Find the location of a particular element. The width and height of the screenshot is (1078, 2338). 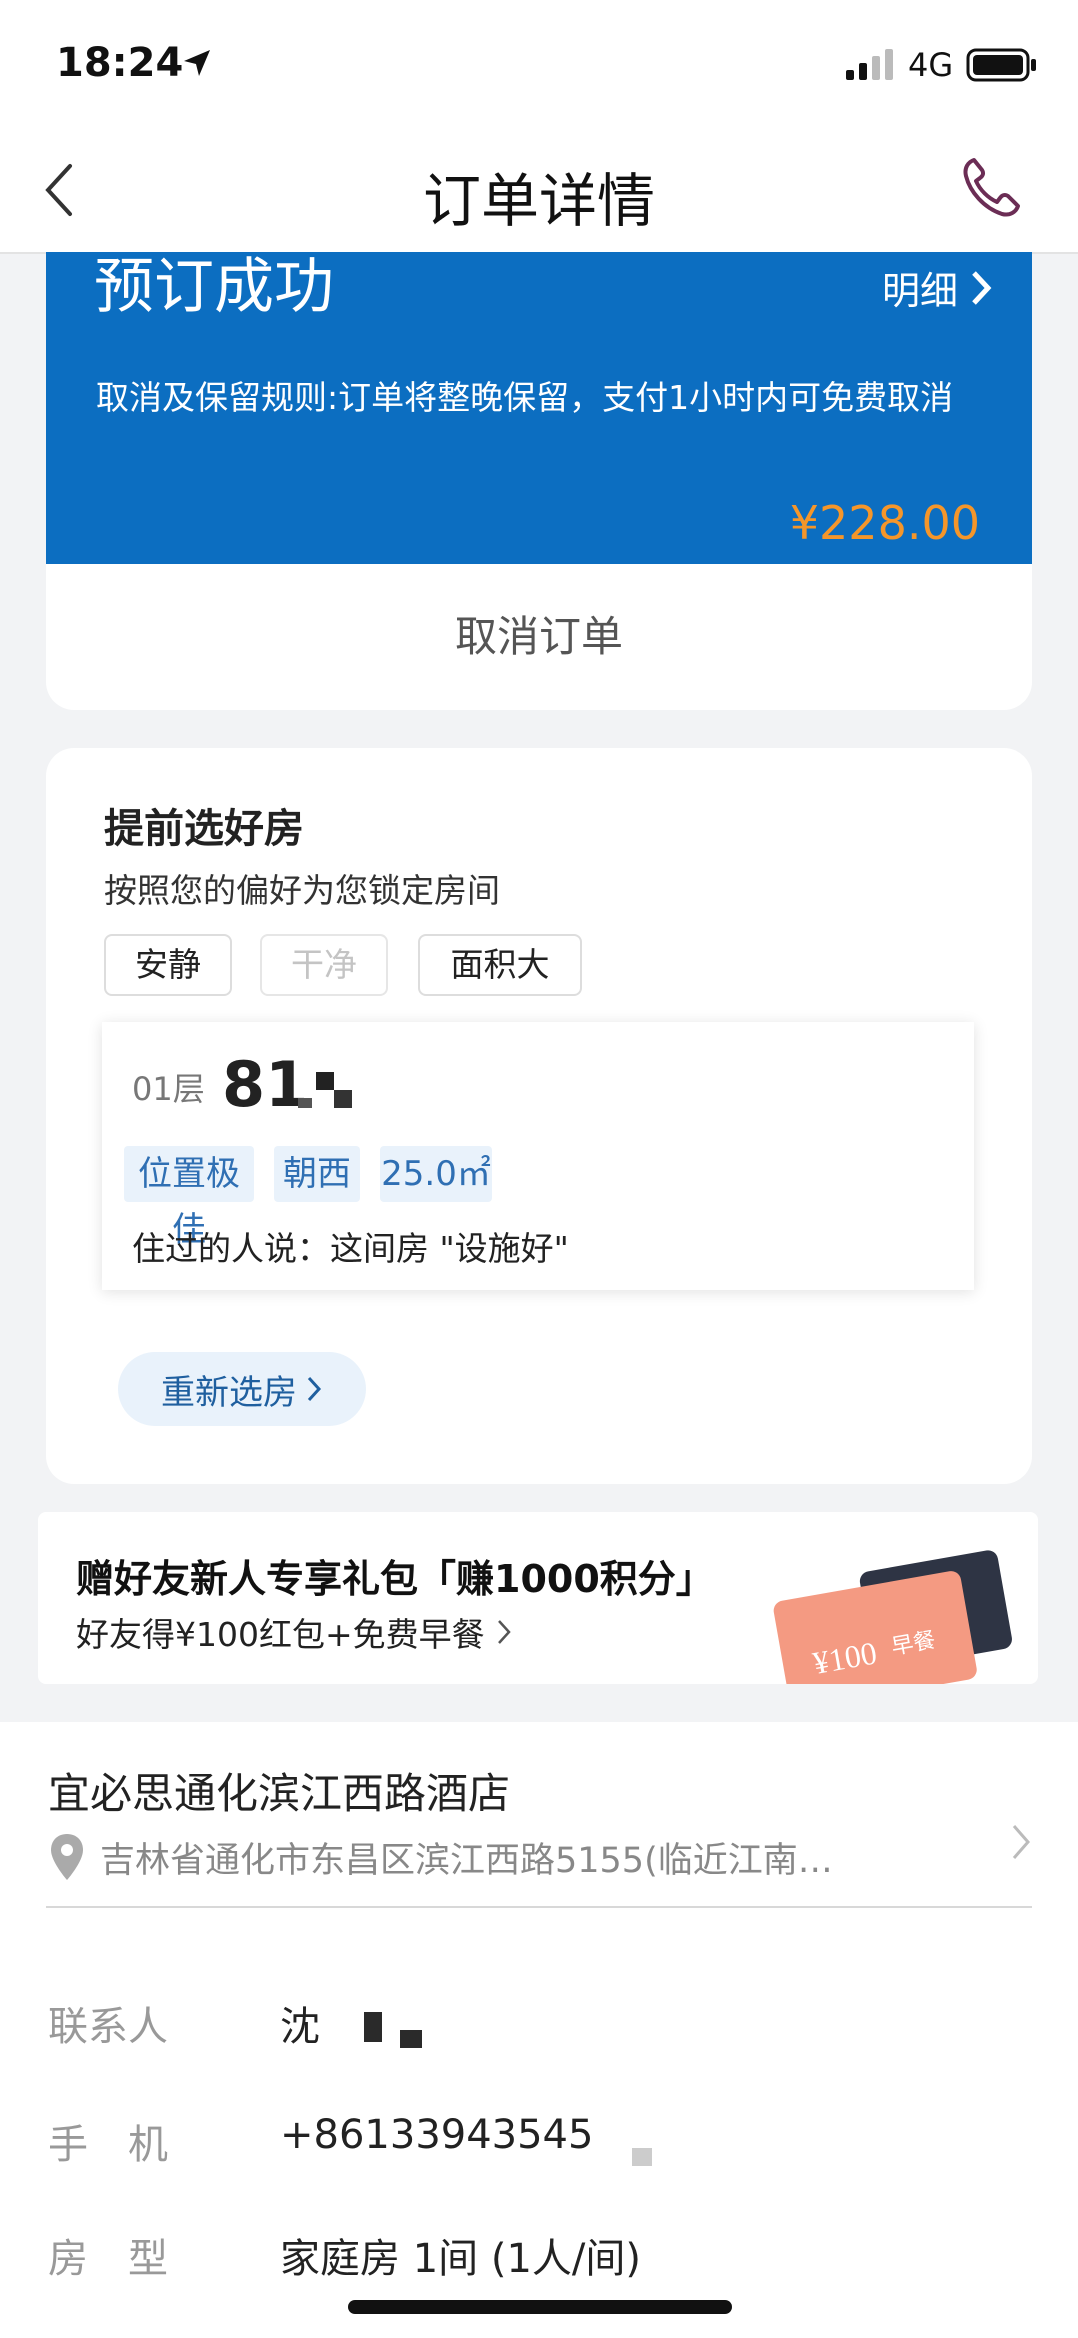

gift-card-icon: ¥100 早餐 is located at coordinates (892, 1617).